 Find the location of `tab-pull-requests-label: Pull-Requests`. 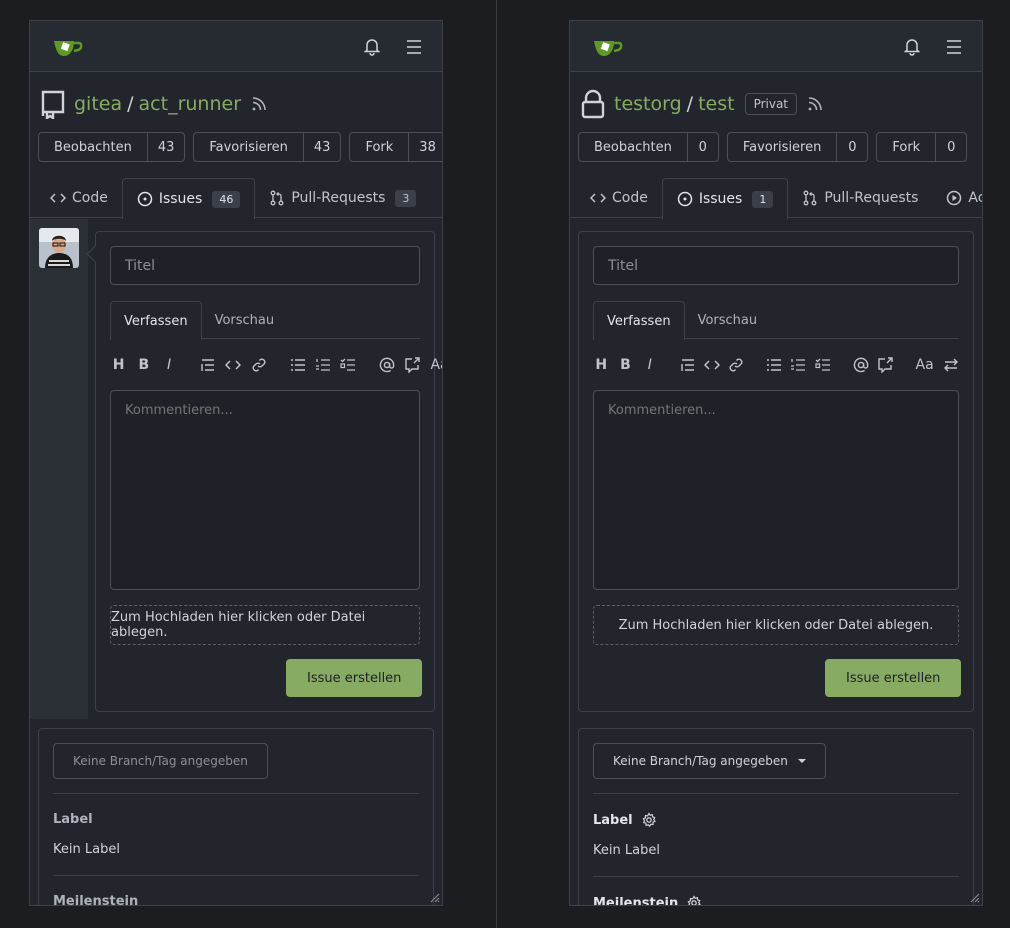

tab-pull-requests-label: Pull-Requests is located at coordinates (338, 198).